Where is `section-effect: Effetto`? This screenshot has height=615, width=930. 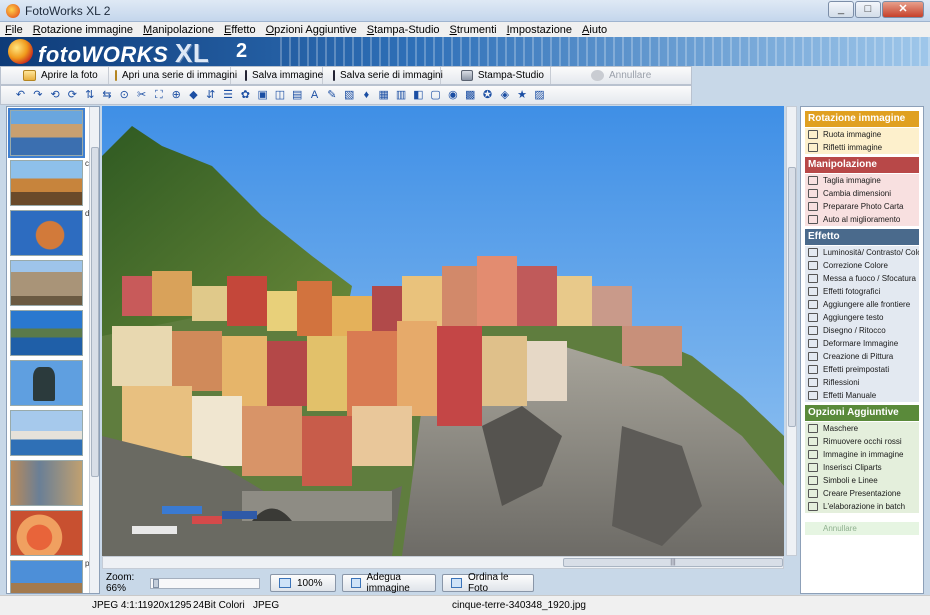 section-effect: Effetto is located at coordinates (862, 237).